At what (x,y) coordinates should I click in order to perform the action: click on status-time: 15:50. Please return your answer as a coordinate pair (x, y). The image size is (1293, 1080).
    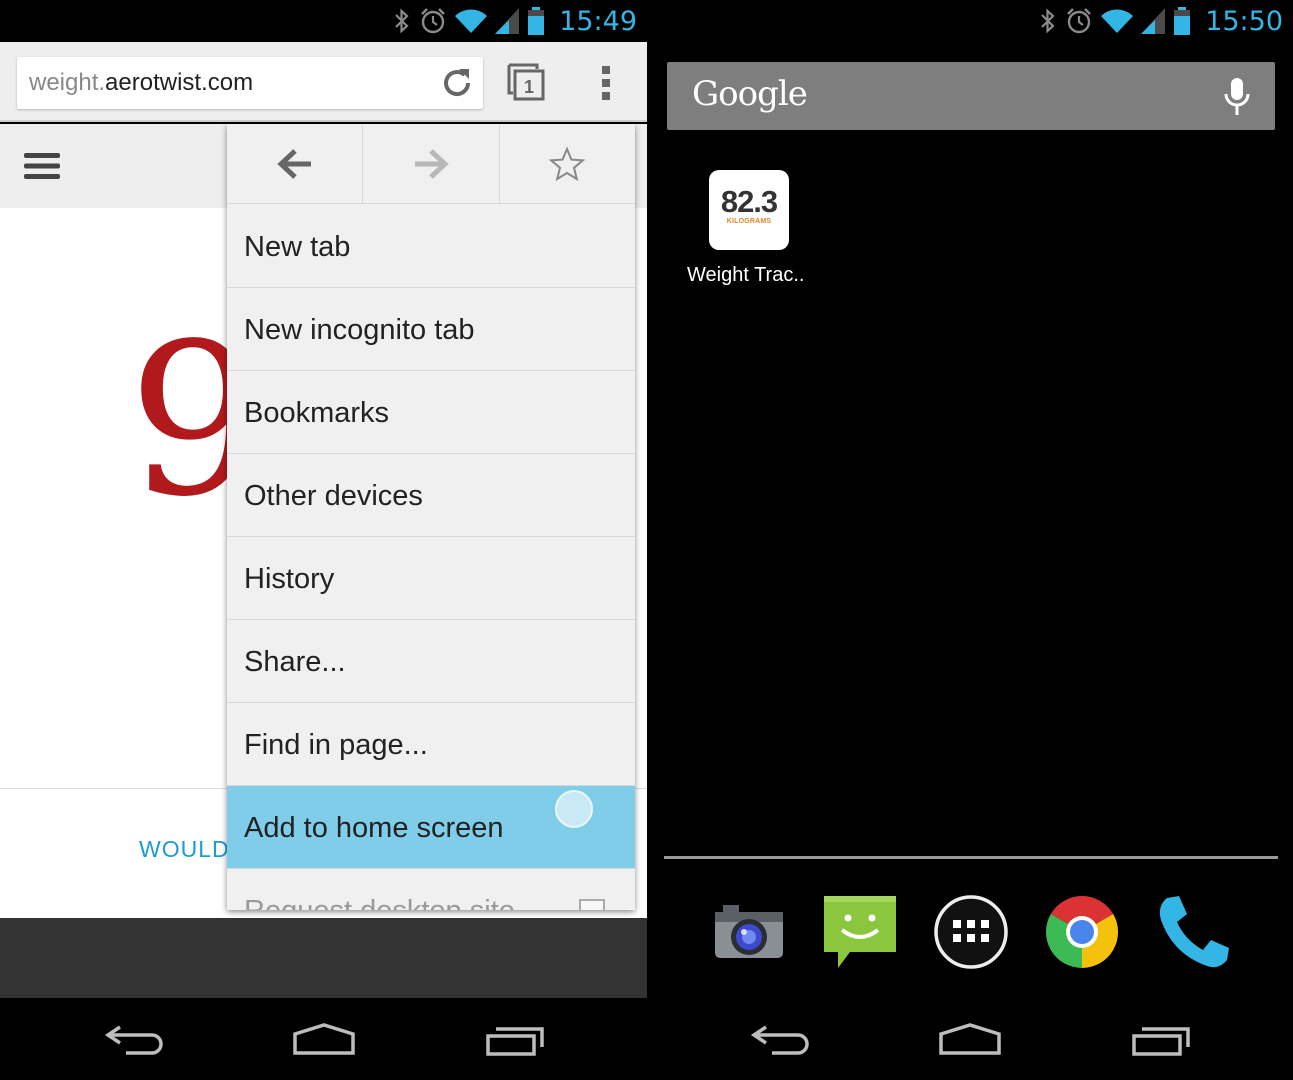
    Looking at the image, I should click on (1244, 21).